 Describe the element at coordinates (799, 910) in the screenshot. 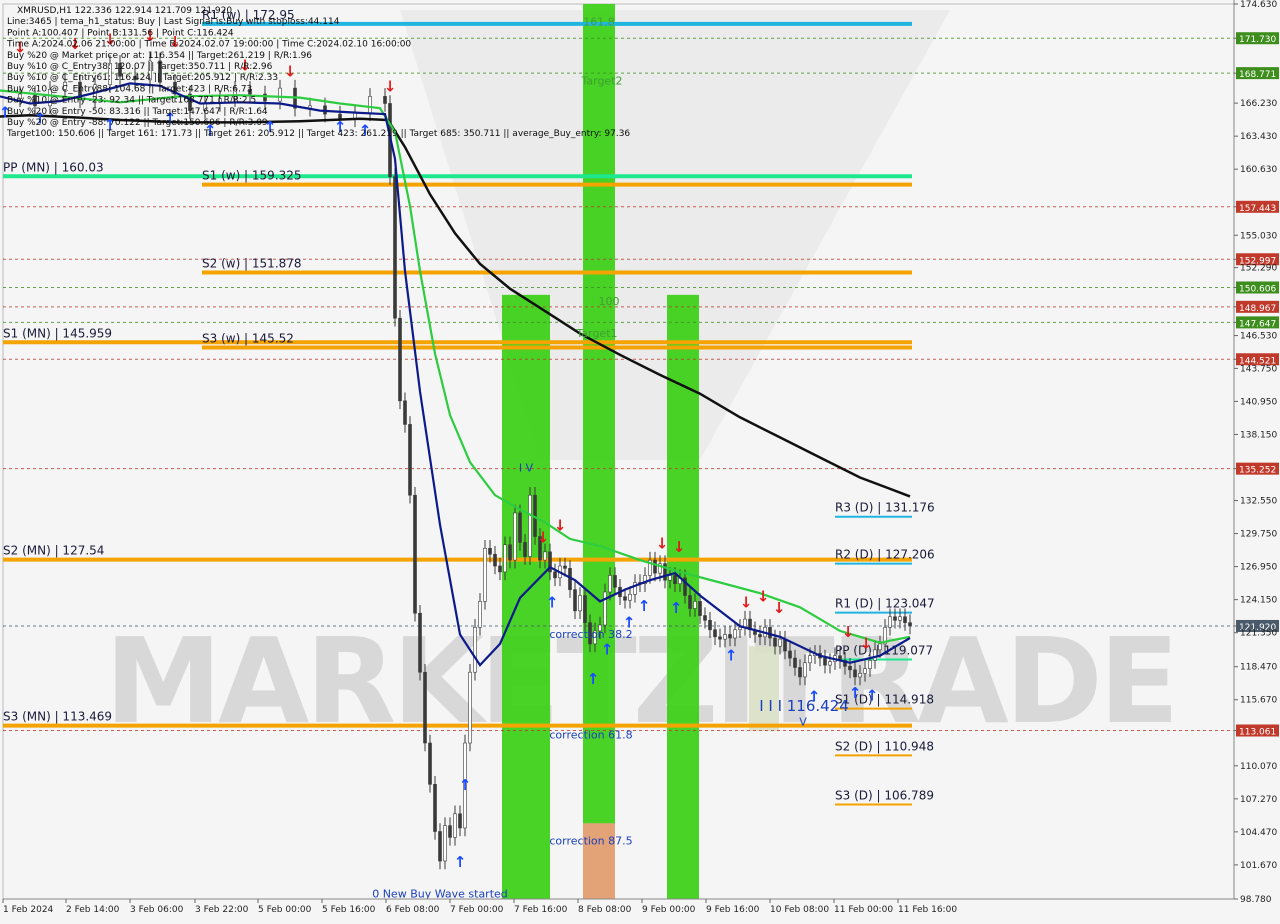

I see `x-tick-label: 10 Feb 08:00` at that location.